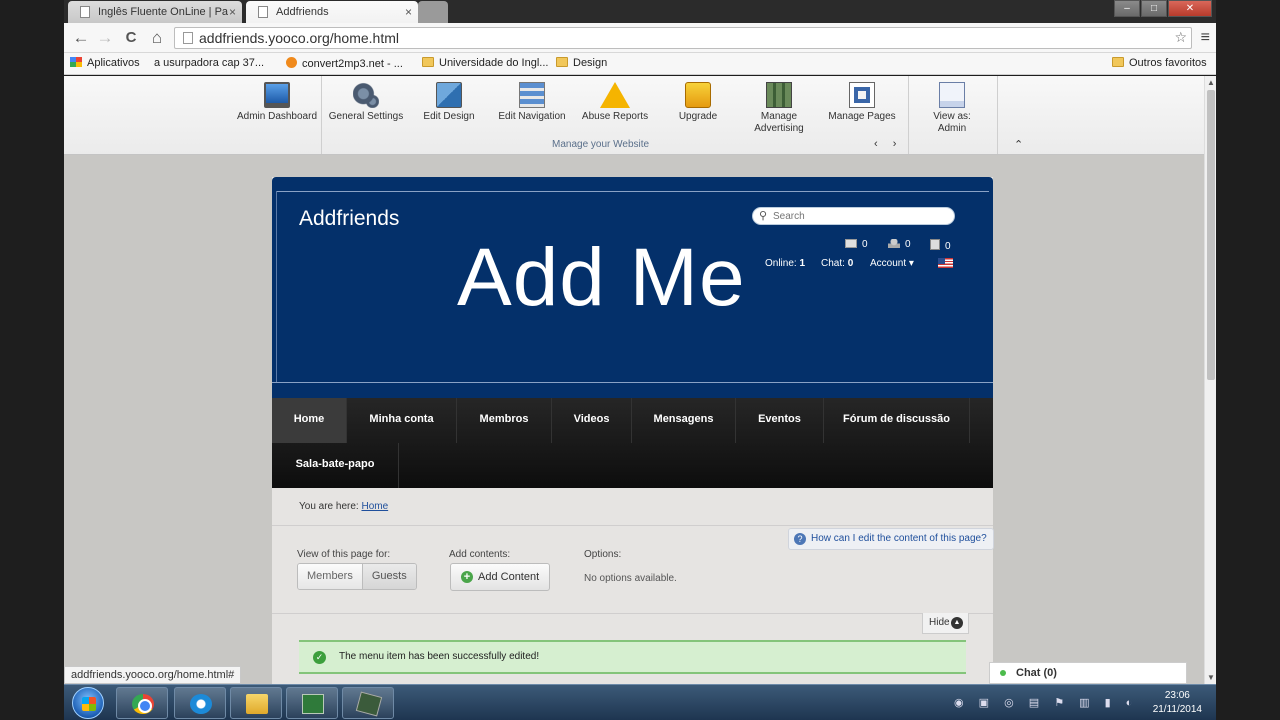 This screenshot has height=720, width=1280. I want to click on nav-membros: Membros, so click(504, 420).